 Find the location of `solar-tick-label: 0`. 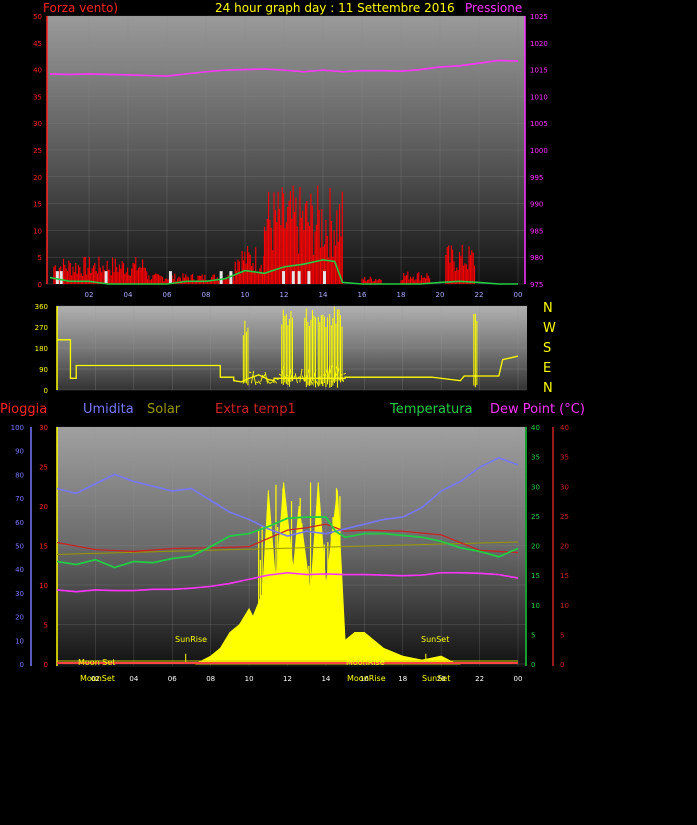

solar-tick-label: 0 is located at coordinates (46, 665).